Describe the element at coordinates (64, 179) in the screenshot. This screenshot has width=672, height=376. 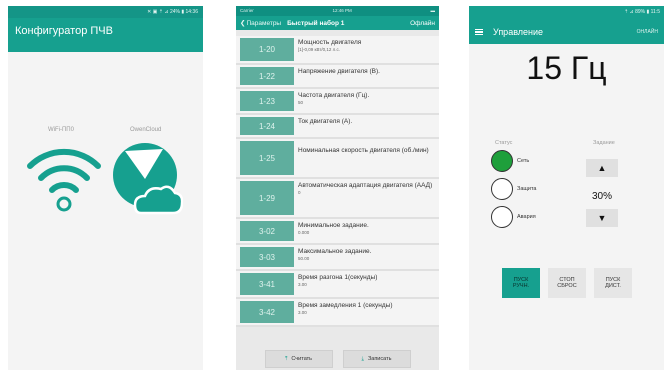
I see `wifi-icon` at that location.